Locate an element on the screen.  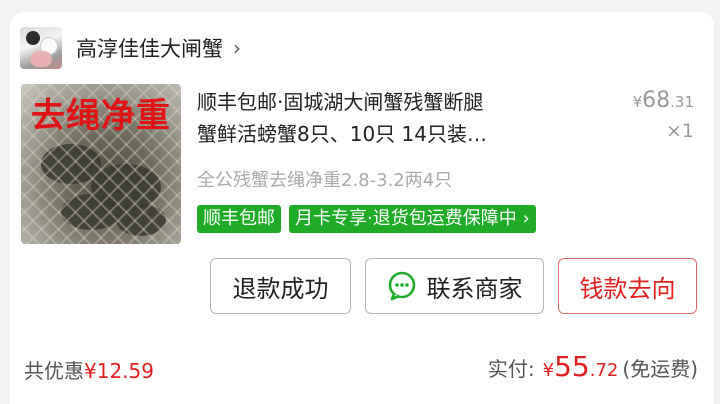
discount-amount: ¥12.59 is located at coordinates (119, 371).